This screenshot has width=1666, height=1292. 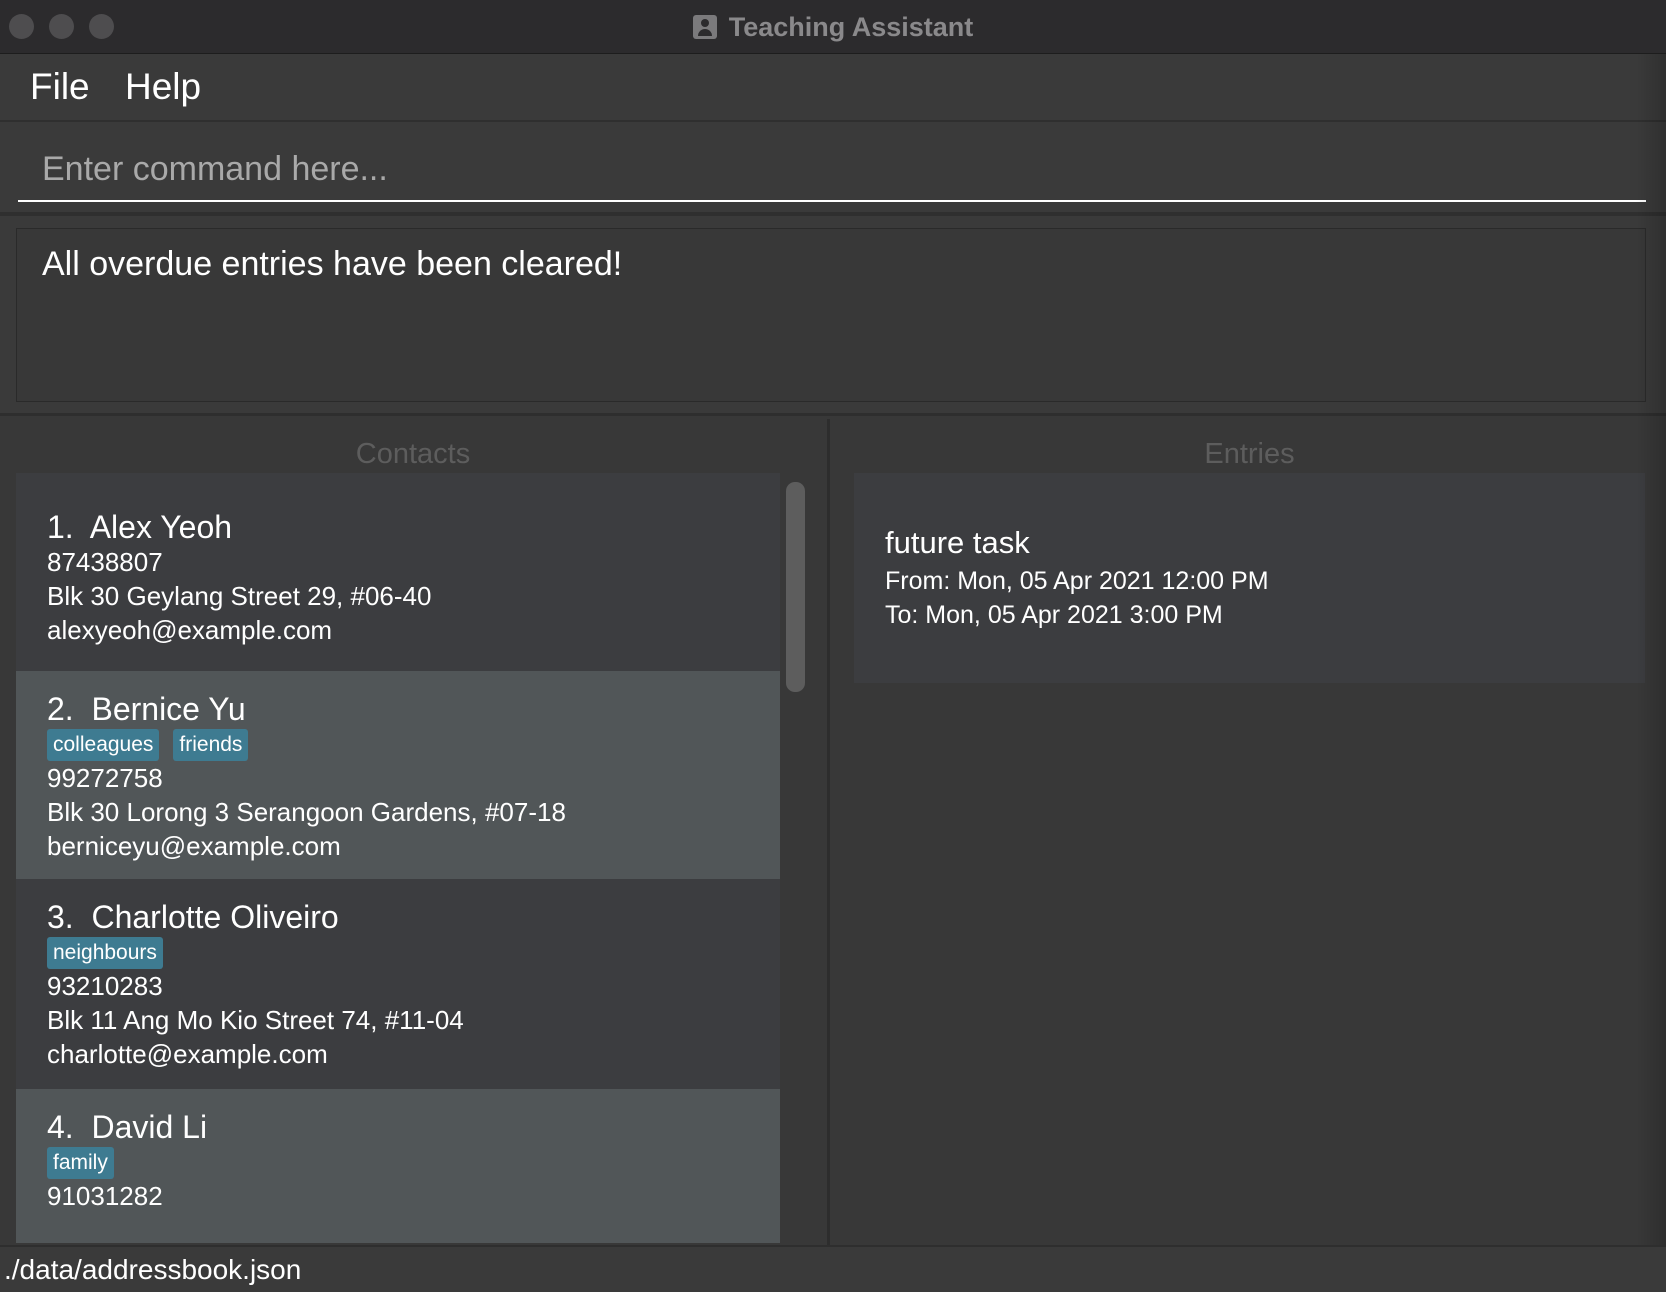 What do you see at coordinates (795, 587) in the screenshot?
I see `contact-list-scrollbar` at bounding box center [795, 587].